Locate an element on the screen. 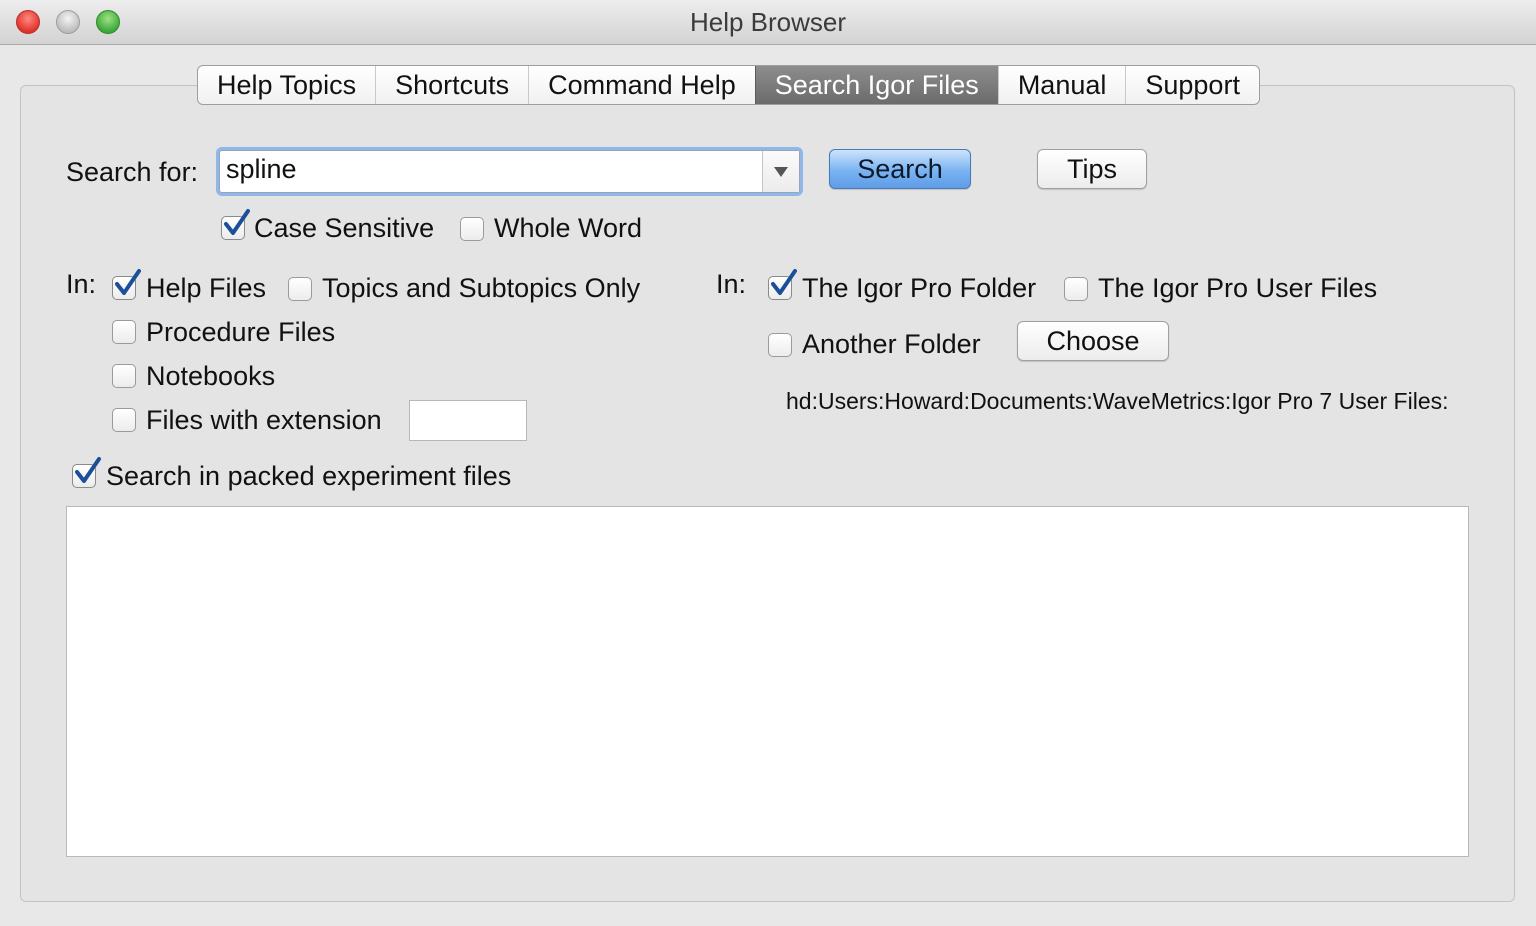 Image resolution: width=1536 pixels, height=926 pixels. in-folders-label: In: is located at coordinates (731, 284).